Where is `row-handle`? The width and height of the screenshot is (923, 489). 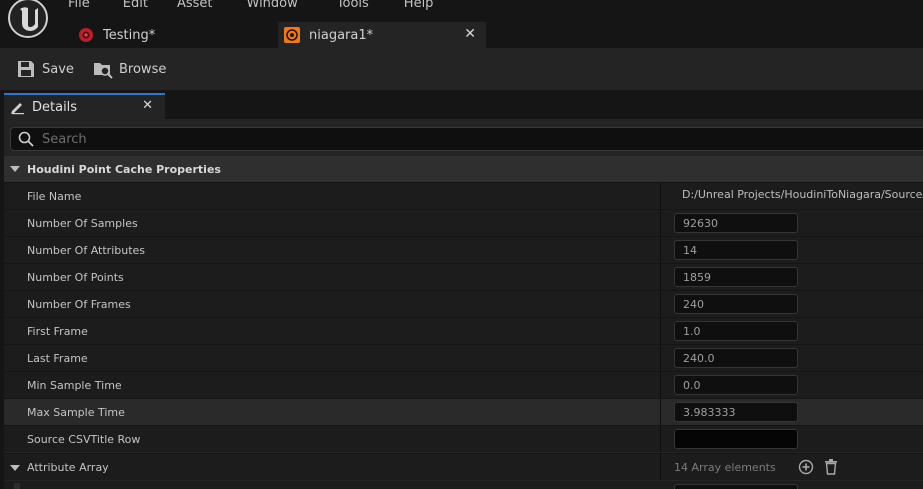 row-handle is located at coordinates (17, 486).